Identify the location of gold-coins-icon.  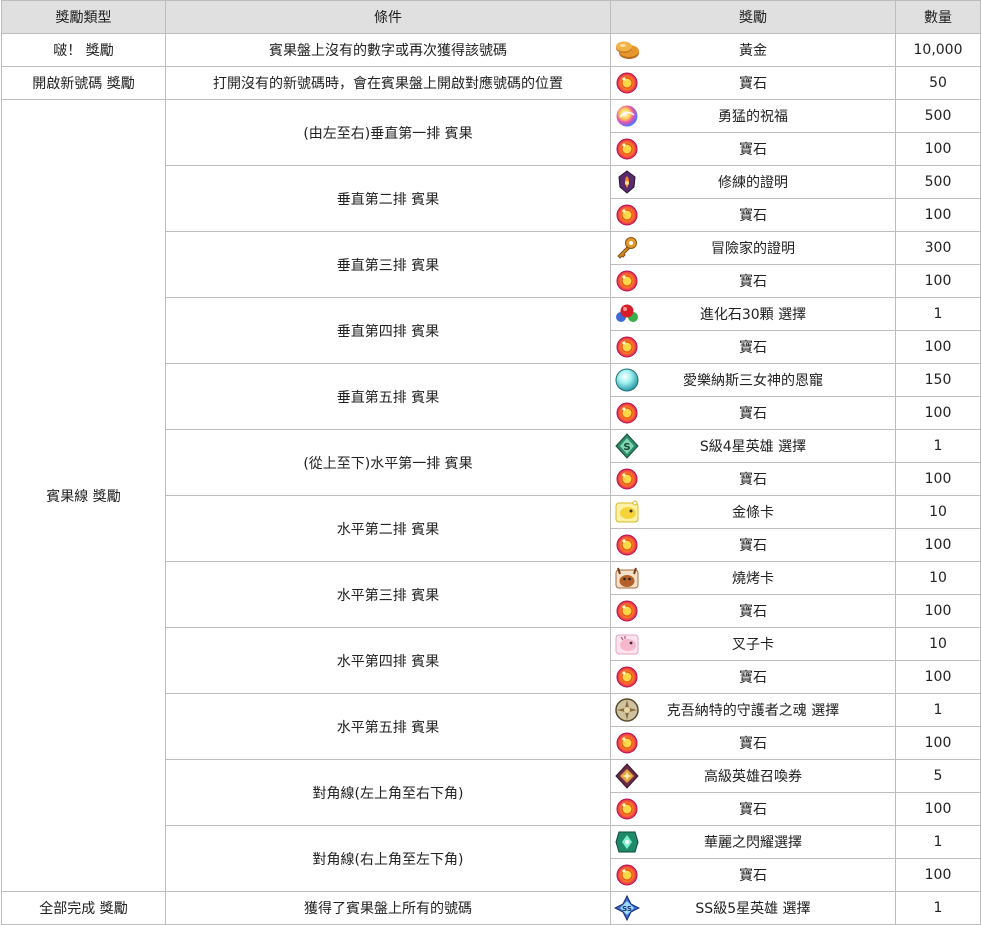
(627, 50).